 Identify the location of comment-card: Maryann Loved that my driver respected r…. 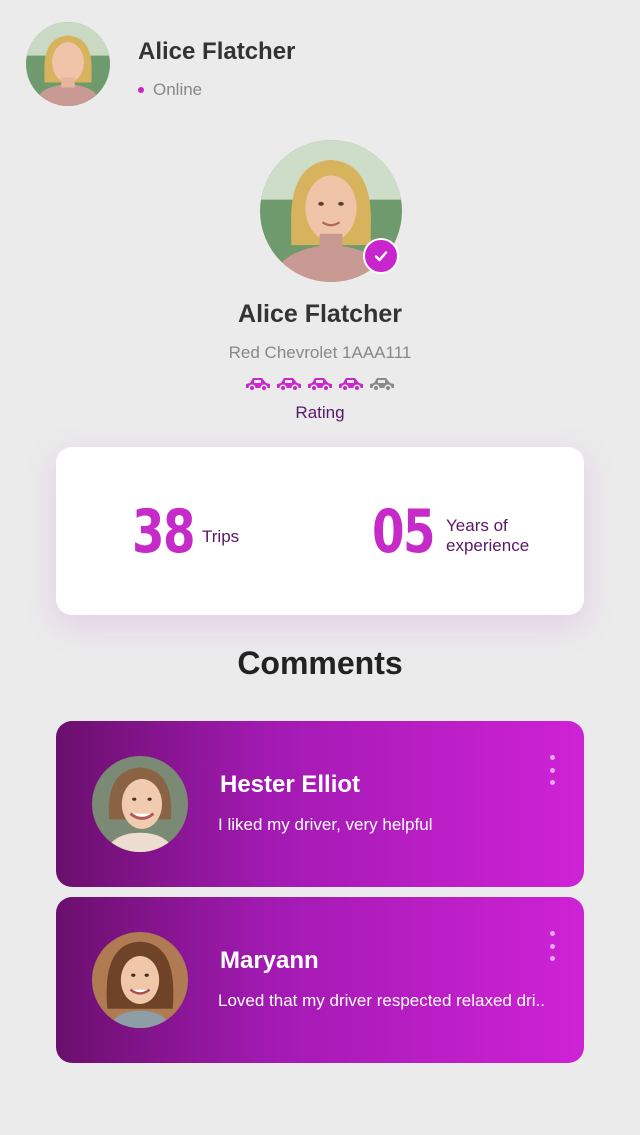
(320, 980).